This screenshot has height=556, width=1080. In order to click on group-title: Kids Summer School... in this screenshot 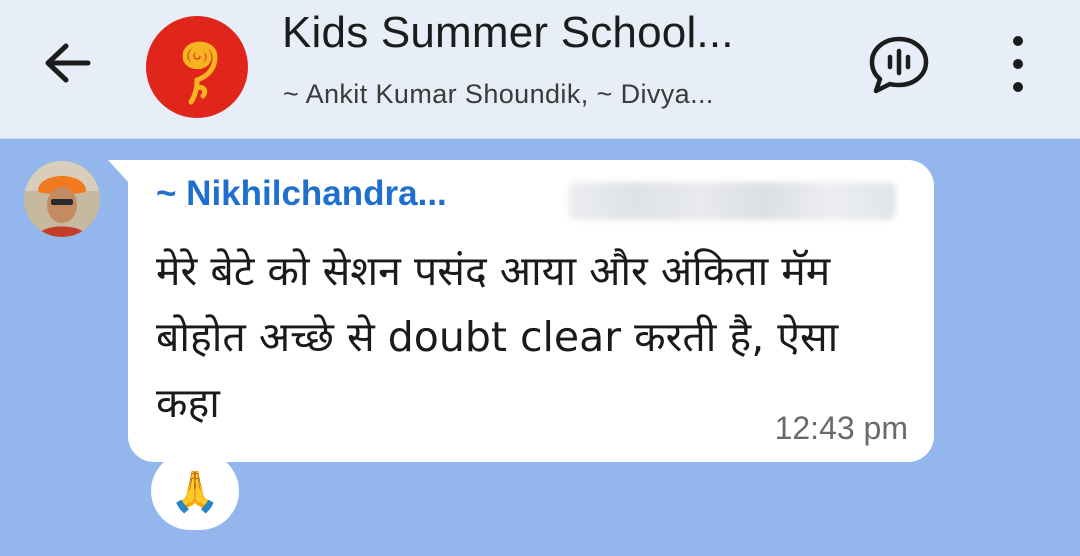, I will do `click(562, 33)`.